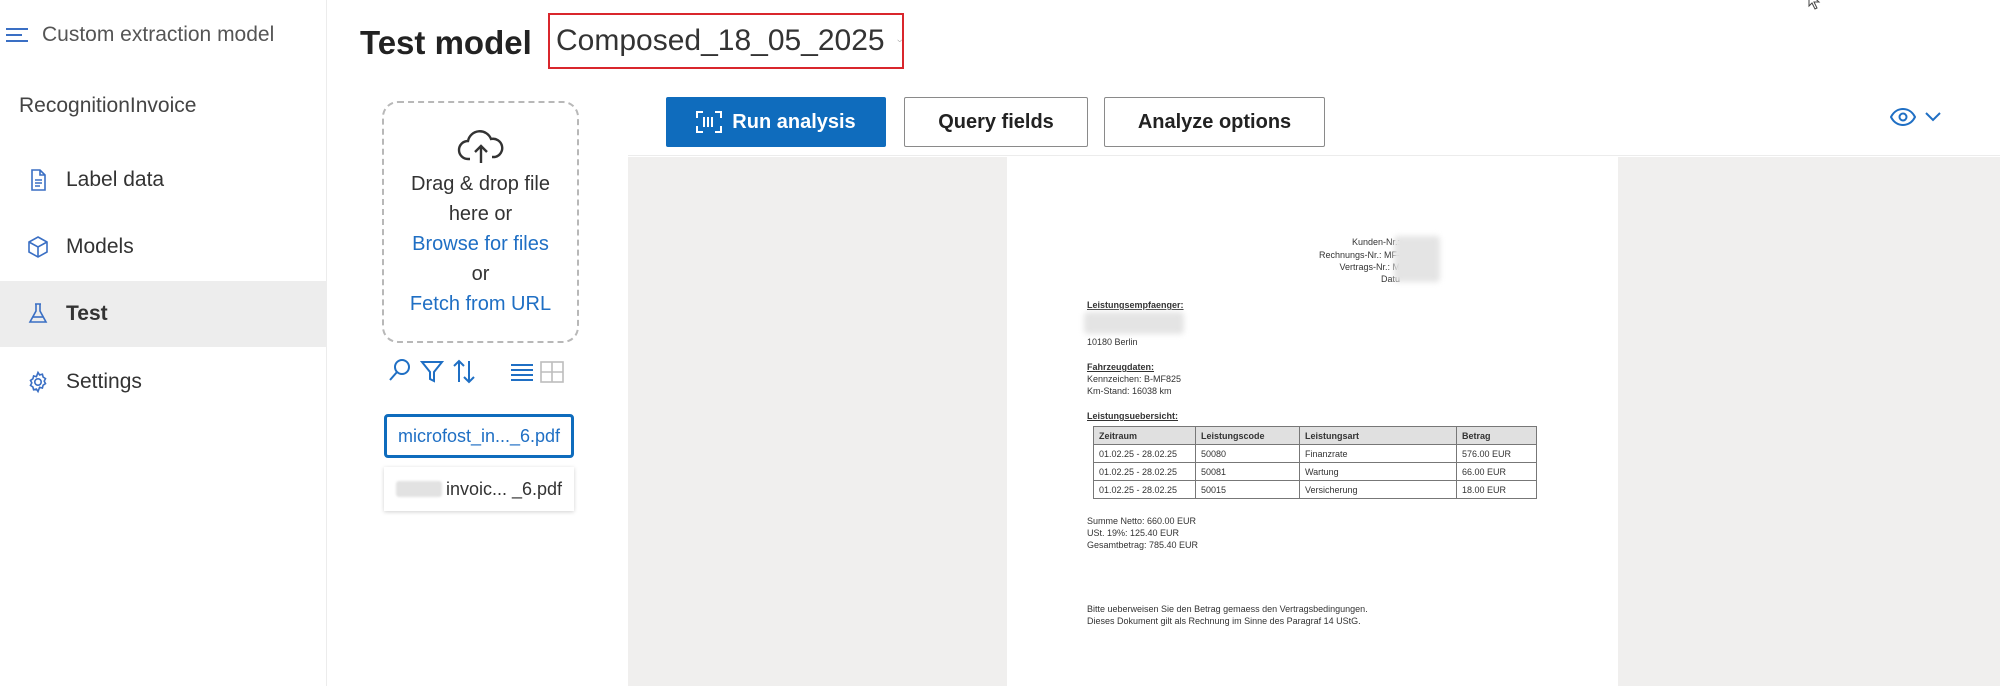 Image resolution: width=2000 pixels, height=686 pixels. What do you see at coordinates (1903, 117) in the screenshot?
I see `eye-icon` at bounding box center [1903, 117].